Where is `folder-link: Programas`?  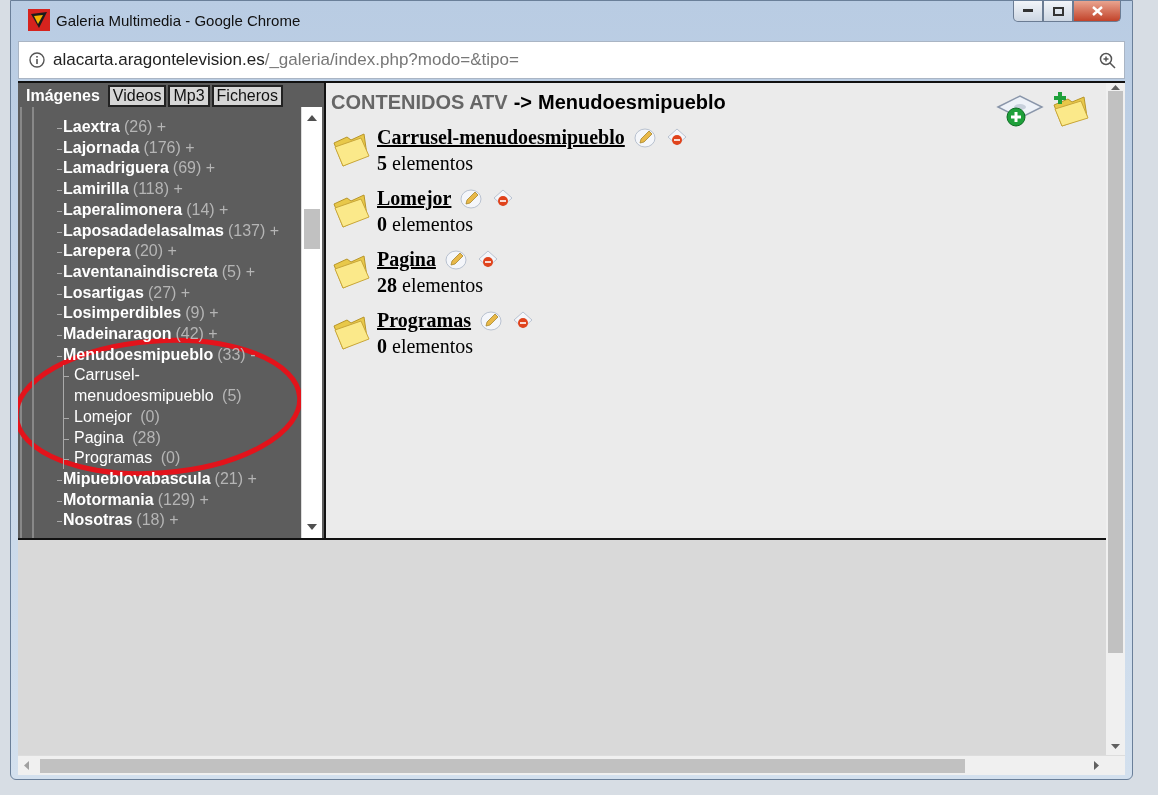 folder-link: Programas is located at coordinates (424, 320).